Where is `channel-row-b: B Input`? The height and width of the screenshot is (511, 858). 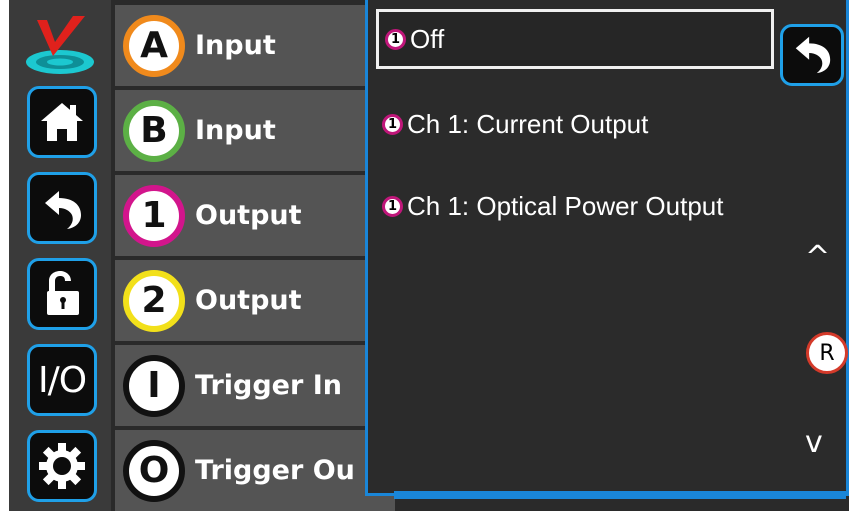
channel-row-b: B Input is located at coordinates (255, 130).